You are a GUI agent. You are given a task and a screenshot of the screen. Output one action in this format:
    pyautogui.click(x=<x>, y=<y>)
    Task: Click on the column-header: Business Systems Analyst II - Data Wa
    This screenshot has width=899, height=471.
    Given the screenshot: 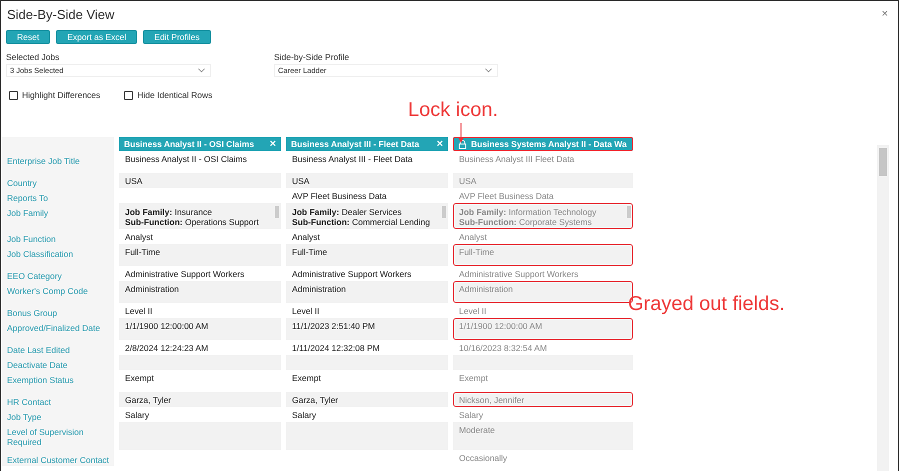 What is the action you would take?
    pyautogui.click(x=543, y=144)
    